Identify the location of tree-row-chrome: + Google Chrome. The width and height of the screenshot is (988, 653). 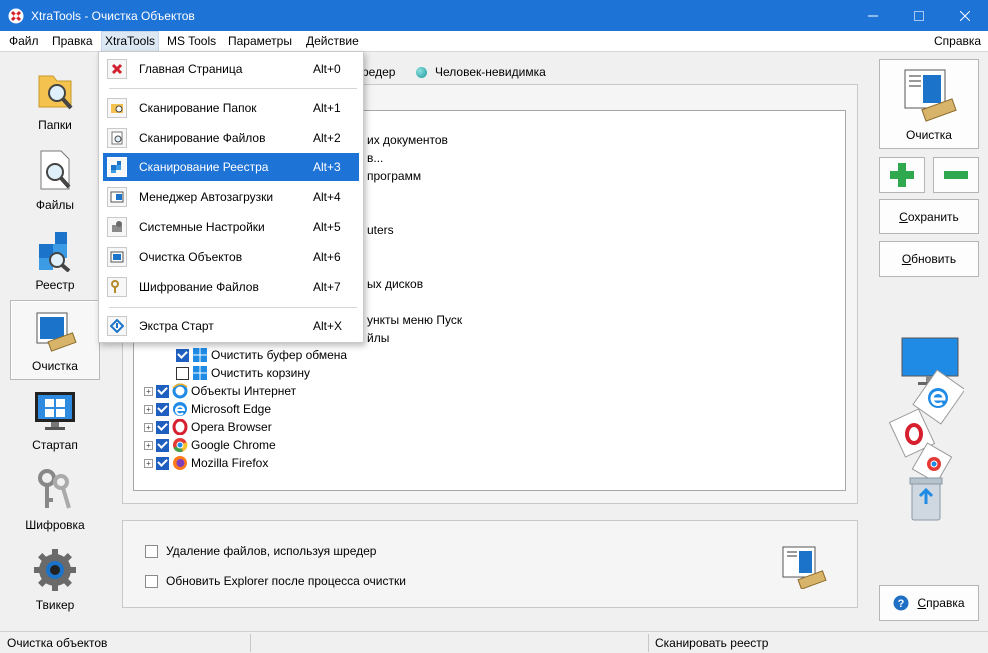
(210, 445).